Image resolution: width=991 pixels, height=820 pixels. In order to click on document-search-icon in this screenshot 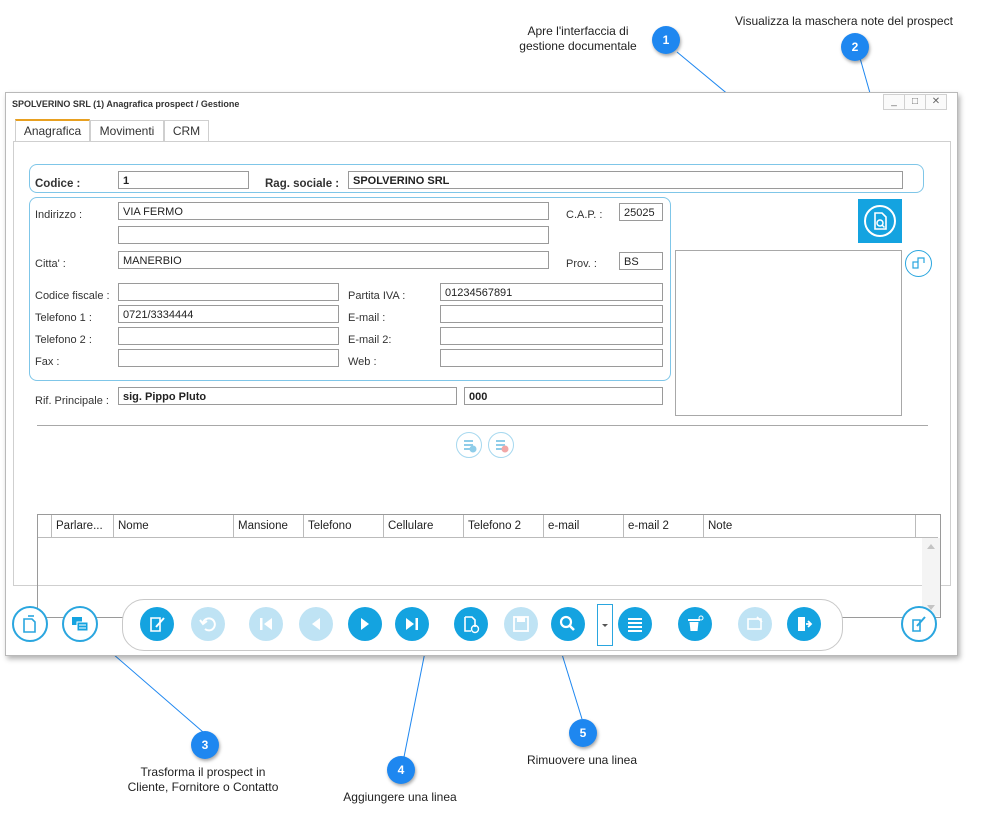, I will do `click(880, 221)`.